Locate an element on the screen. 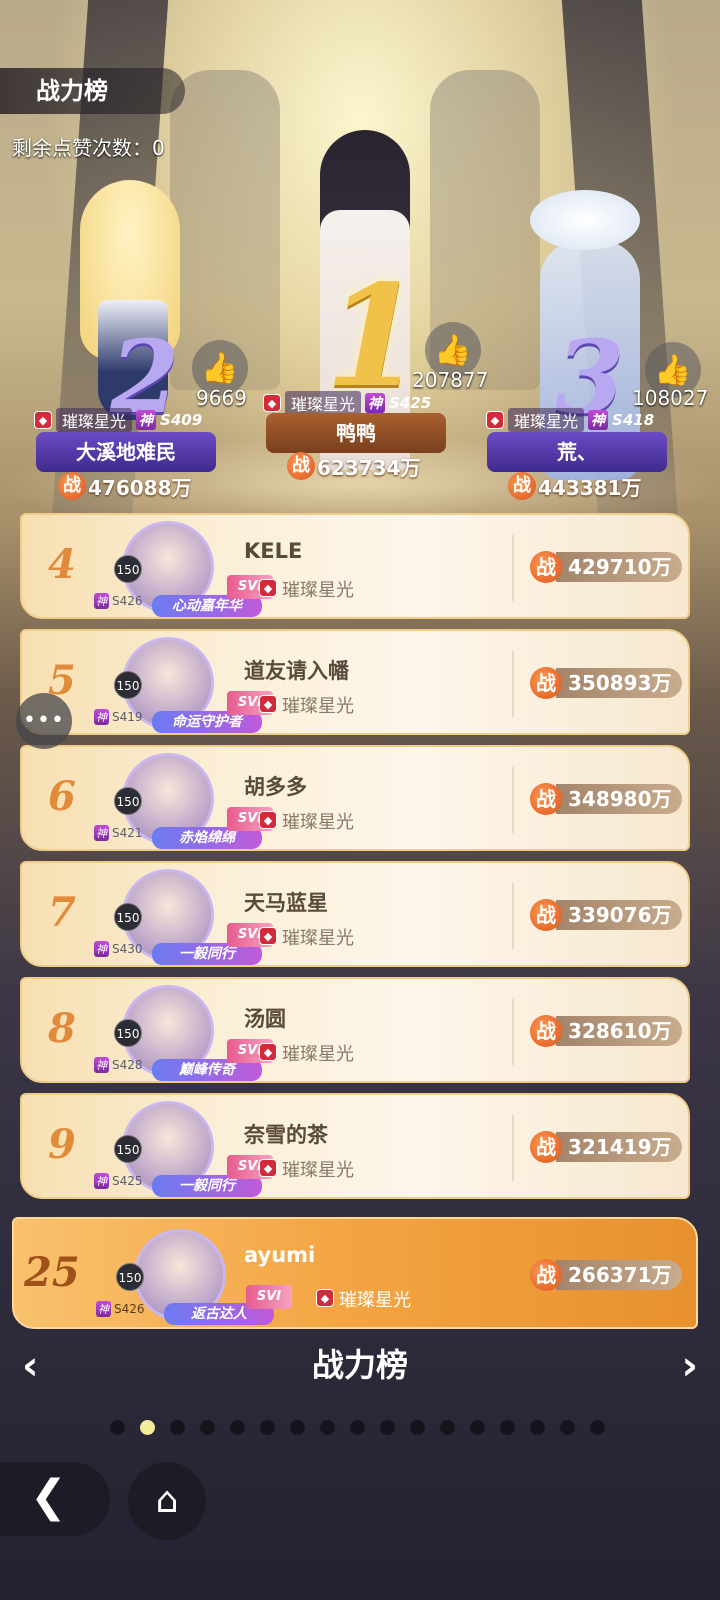 This screenshot has width=720, height=1600. page-indicator is located at coordinates (357, 1427).